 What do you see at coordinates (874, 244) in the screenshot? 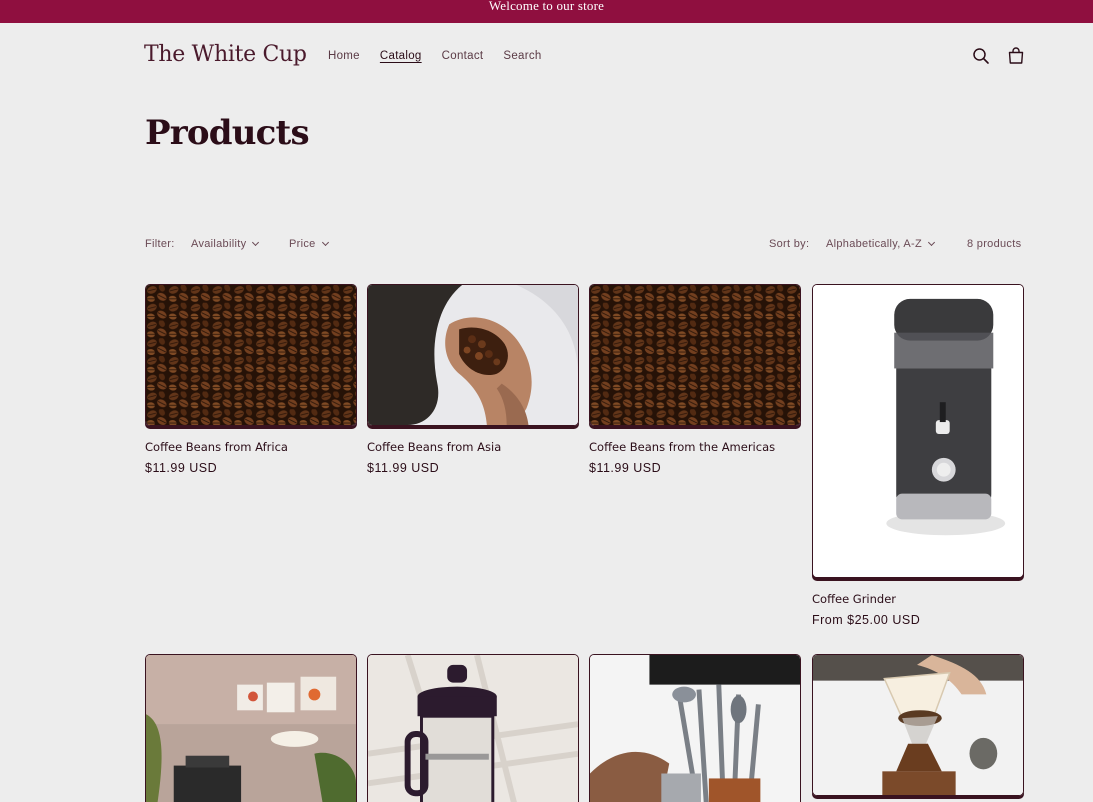
I see `sort-select-value: Alphabetically, A-Z` at bounding box center [874, 244].